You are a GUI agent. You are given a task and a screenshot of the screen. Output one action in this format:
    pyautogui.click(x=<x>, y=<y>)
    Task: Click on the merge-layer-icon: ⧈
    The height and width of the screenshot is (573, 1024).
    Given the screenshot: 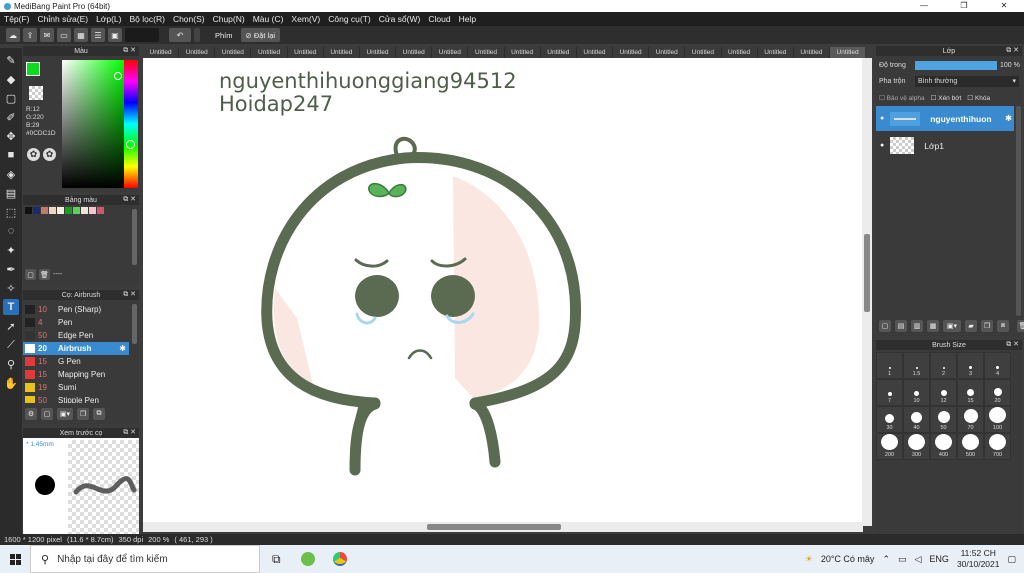 What is the action you would take?
    pyautogui.click(x=1003, y=326)
    